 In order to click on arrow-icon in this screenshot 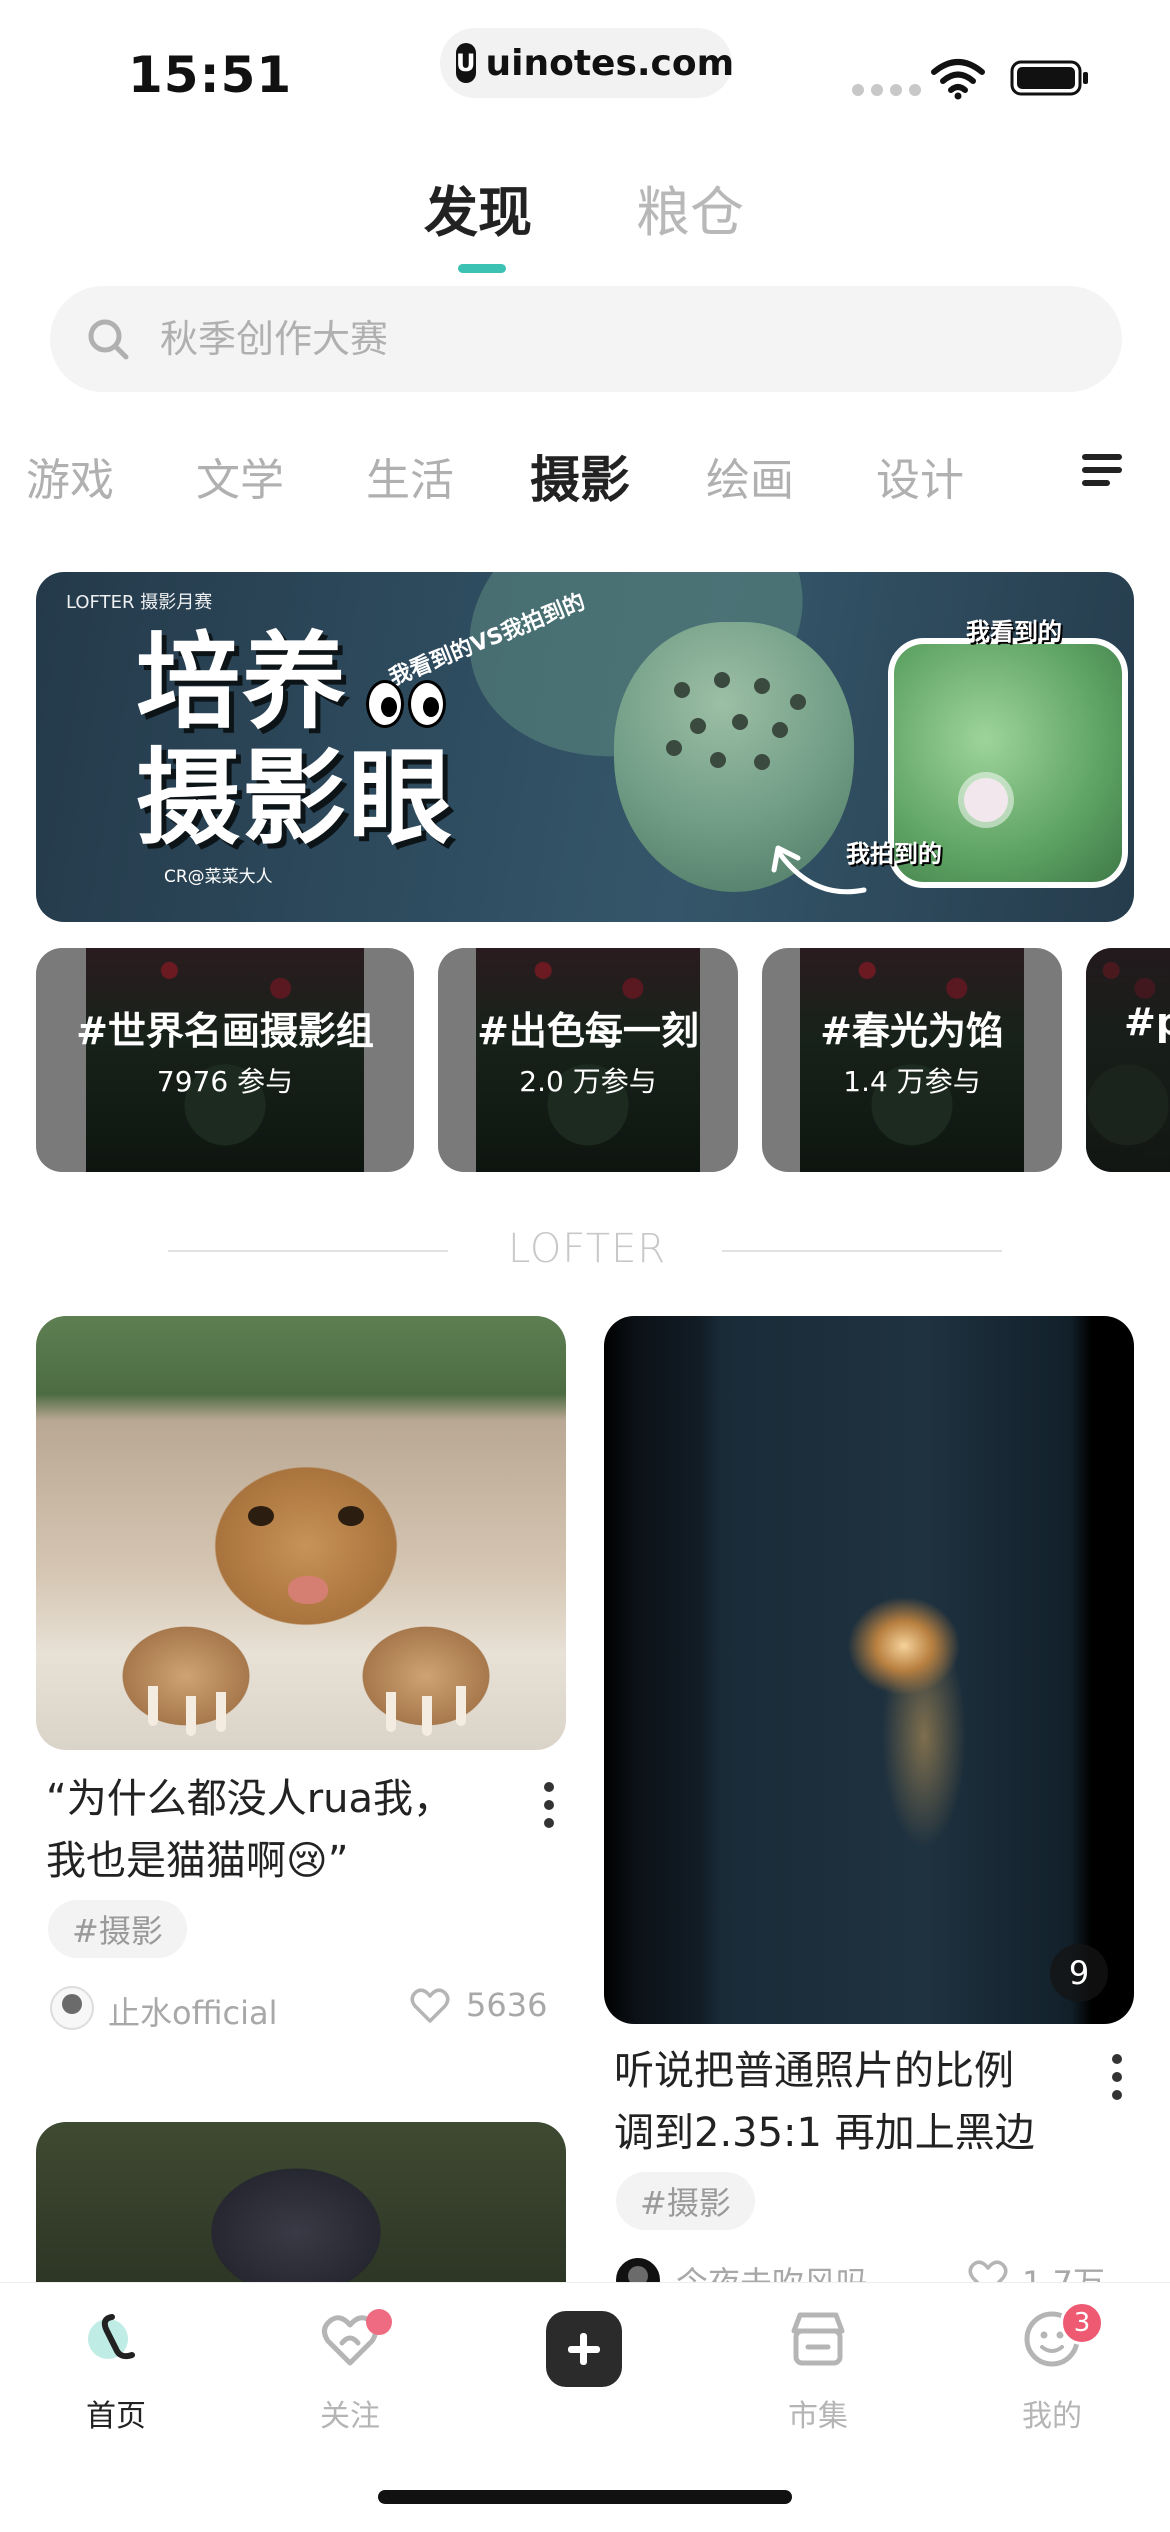, I will do `click(819, 870)`.